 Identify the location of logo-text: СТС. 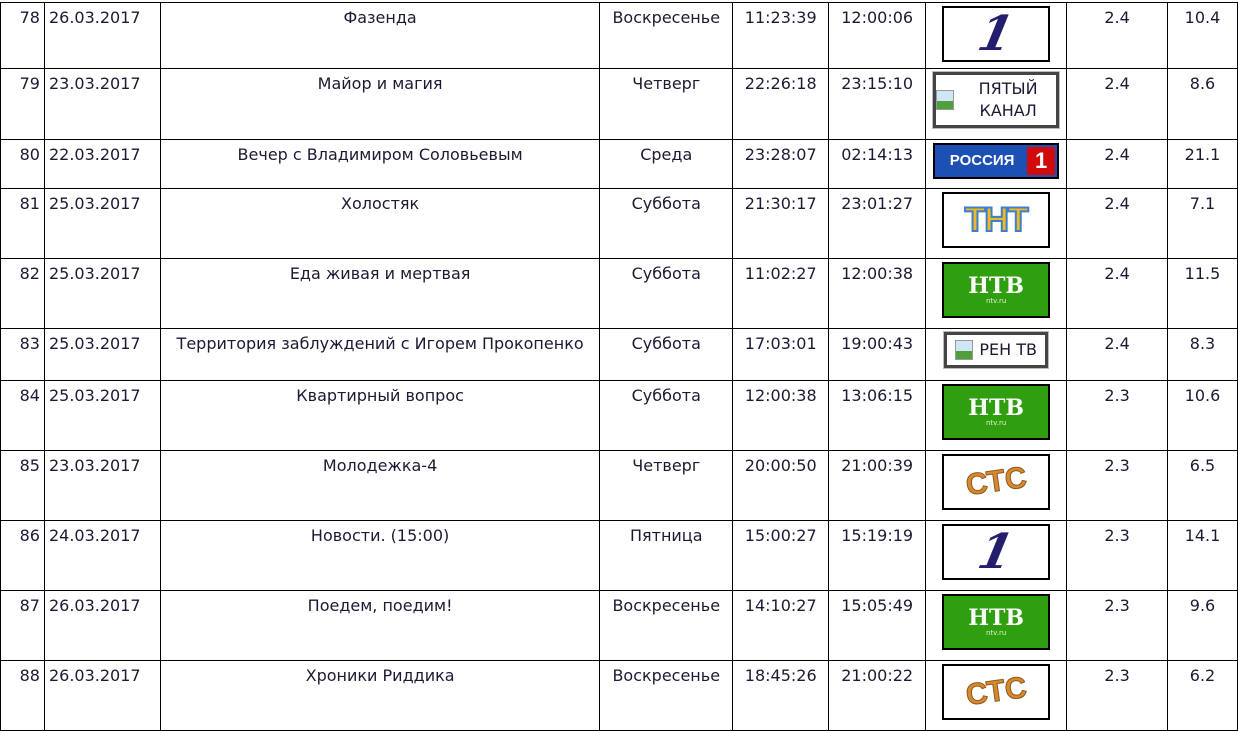
(996, 481).